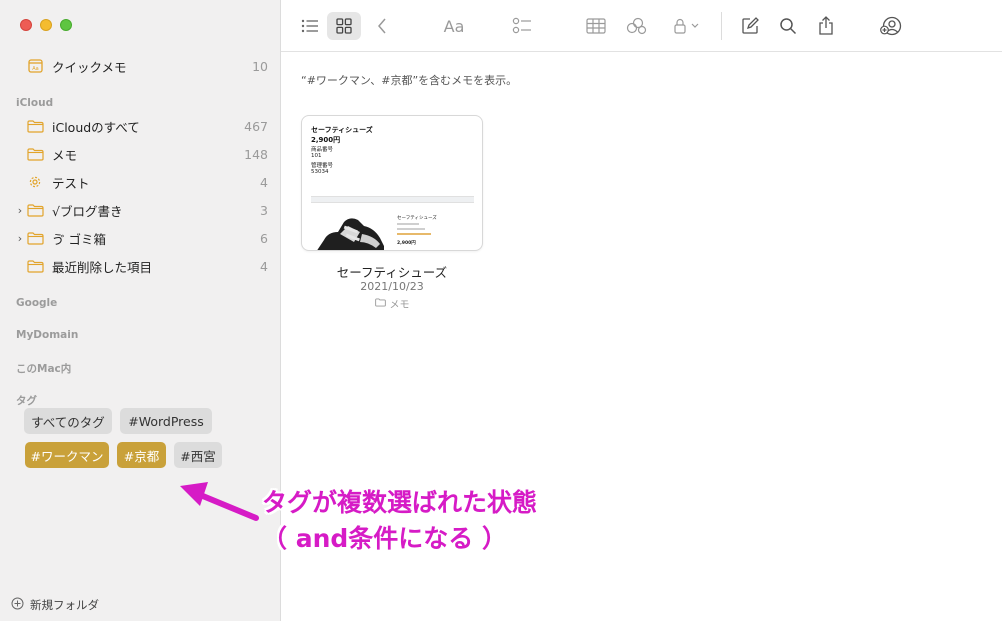  What do you see at coordinates (141, 126) in the screenshot?
I see `sidebar-item-icloud-all: iCloudのすべて 467` at bounding box center [141, 126].